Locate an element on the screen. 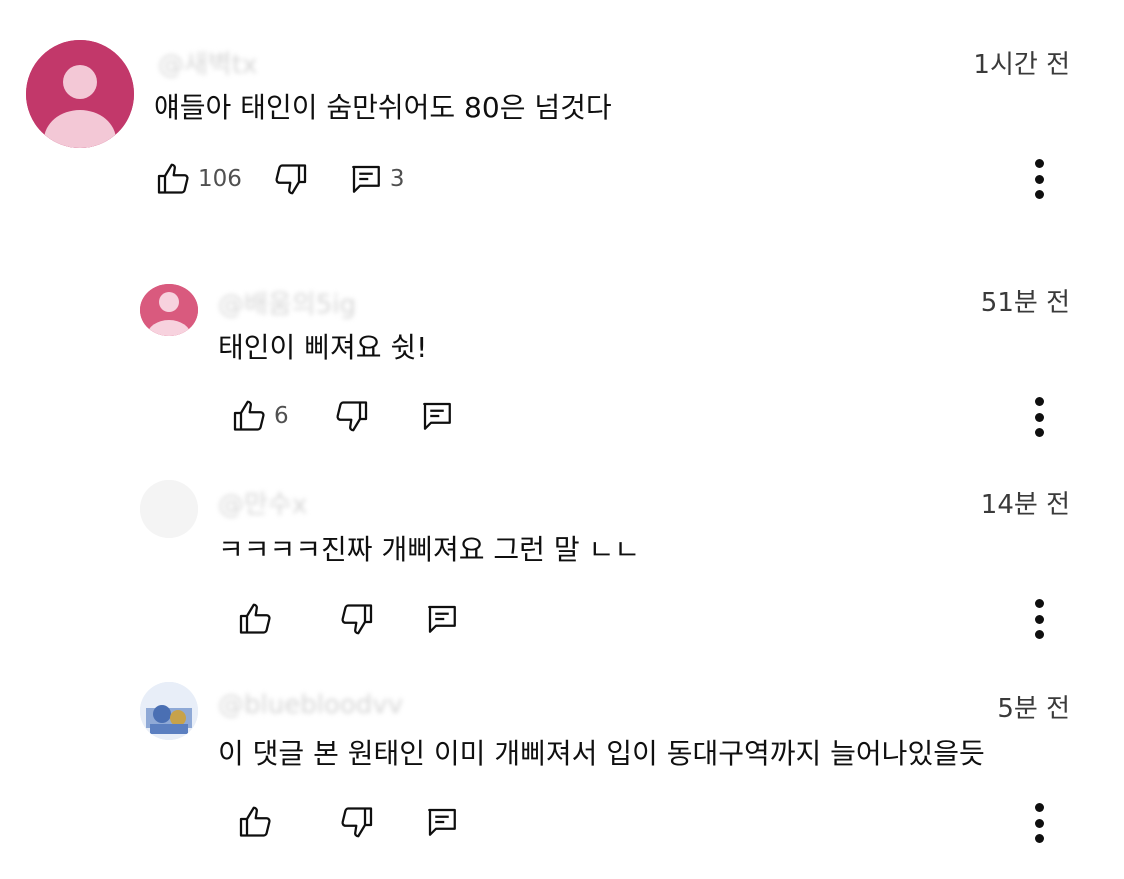 The height and width of the screenshot is (879, 1124). comment-actions: 106 3 is located at coordinates (280, 179).